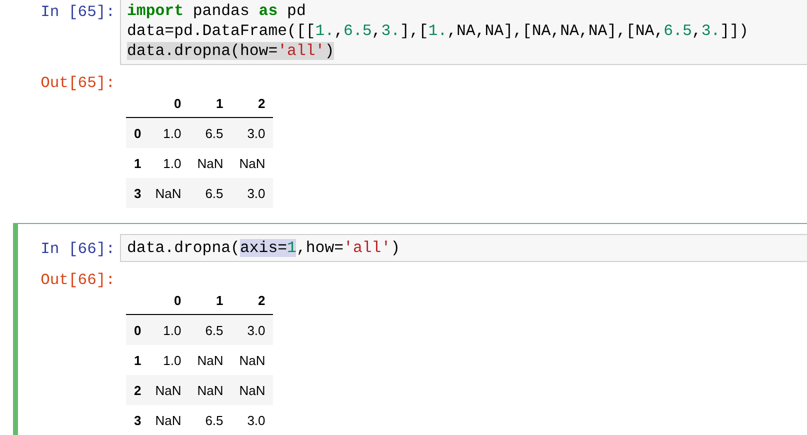 The image size is (807, 435). What do you see at coordinates (137, 390) in the screenshot?
I see `row-index: 2` at bounding box center [137, 390].